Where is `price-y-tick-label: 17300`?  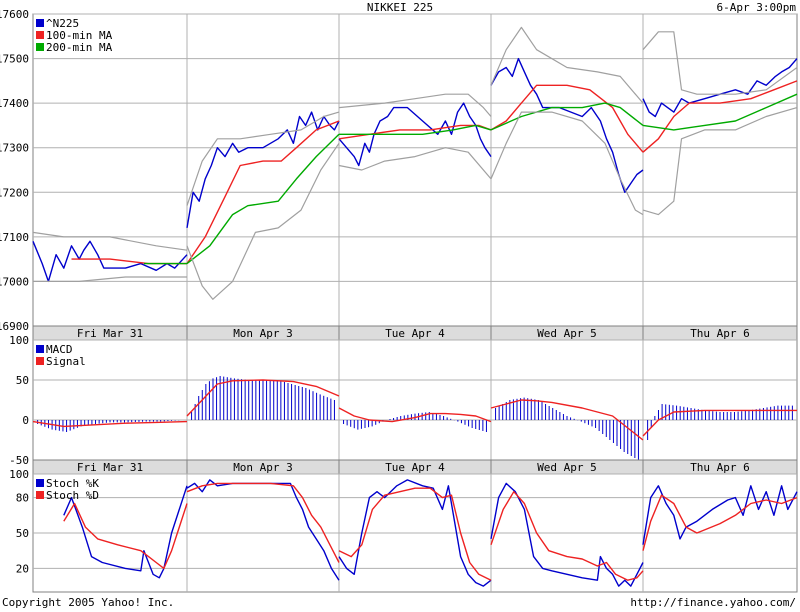 price-y-tick-label: 17300 is located at coordinates (14, 148).